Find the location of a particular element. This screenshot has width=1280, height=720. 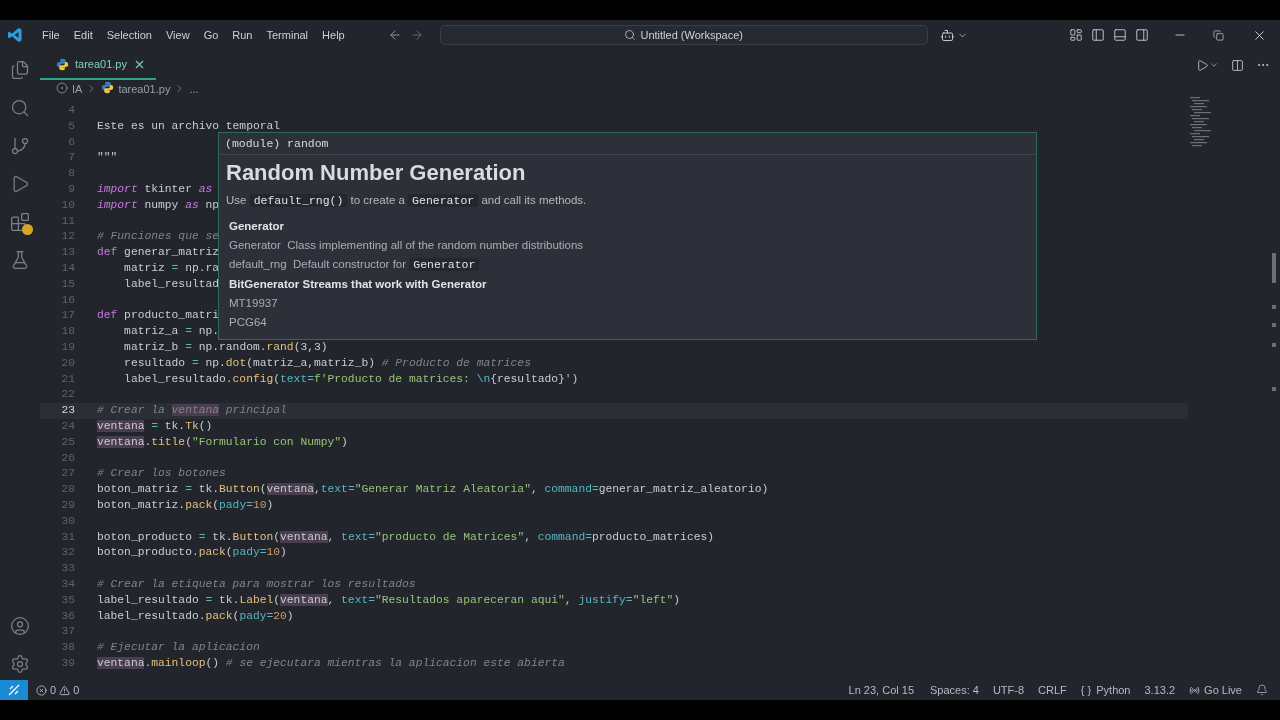

hover-section-title: Generator is located at coordinates (256, 226).